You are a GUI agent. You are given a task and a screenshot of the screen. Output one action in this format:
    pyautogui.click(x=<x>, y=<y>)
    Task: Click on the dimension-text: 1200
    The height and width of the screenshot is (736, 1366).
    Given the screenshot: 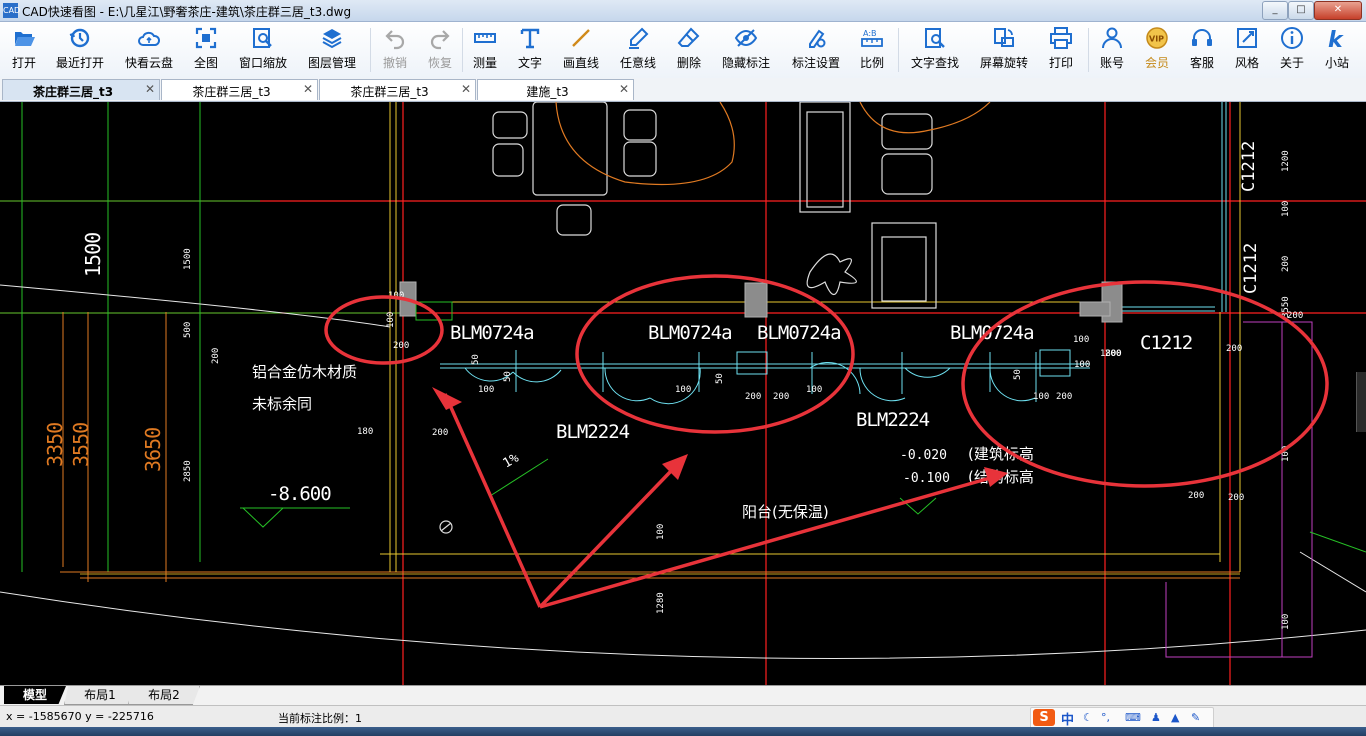 What is the action you would take?
    pyautogui.click(x=1286, y=161)
    